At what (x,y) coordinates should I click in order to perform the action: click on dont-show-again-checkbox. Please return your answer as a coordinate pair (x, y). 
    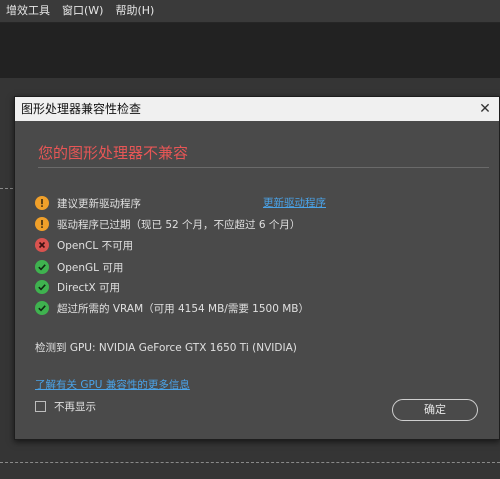
    Looking at the image, I should click on (40, 406).